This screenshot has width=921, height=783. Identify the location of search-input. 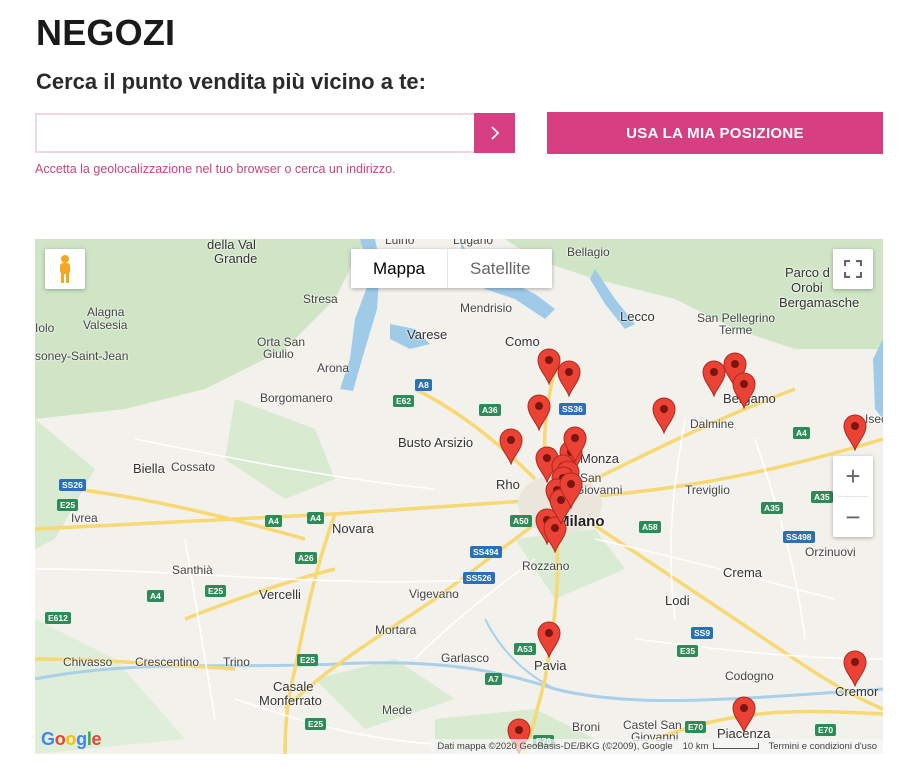
(255, 133).